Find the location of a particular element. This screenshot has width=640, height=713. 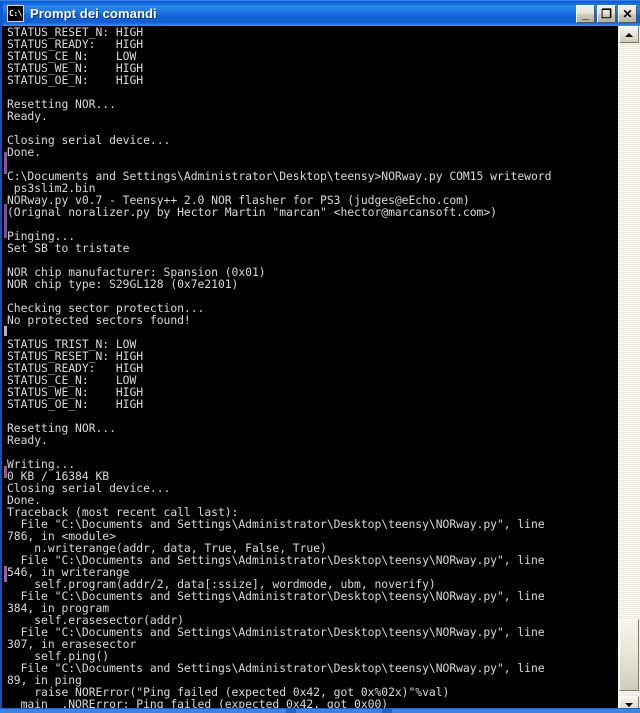

window-title: Prompt dei comandi is located at coordinates (93, 13).